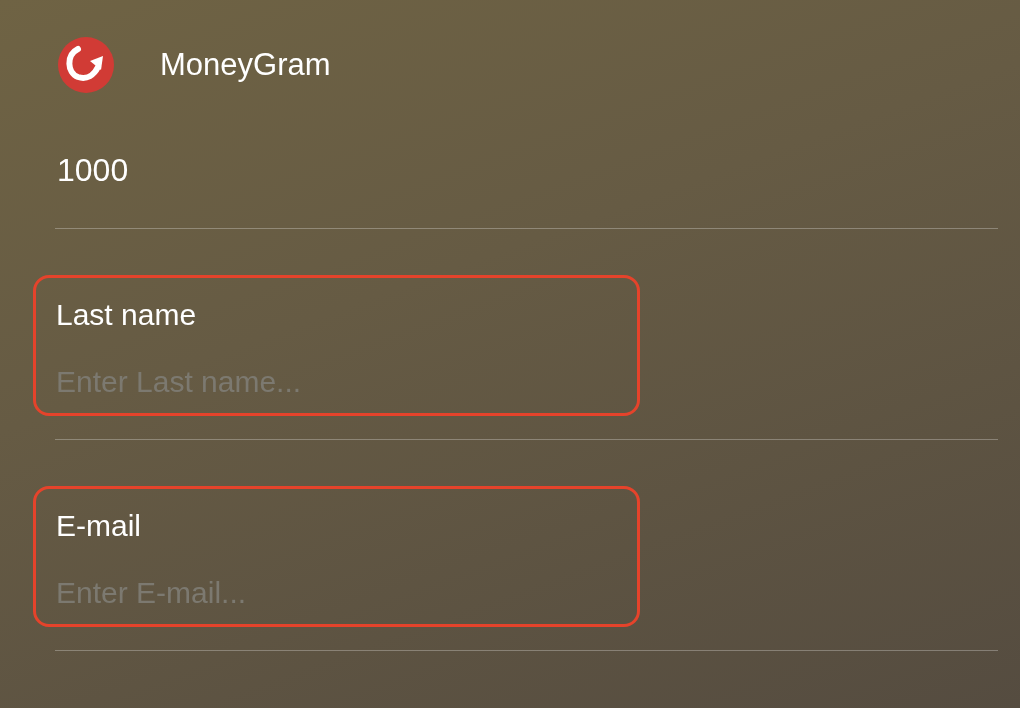 This screenshot has height=708, width=1020. I want to click on field-label: Last name, so click(126, 315).